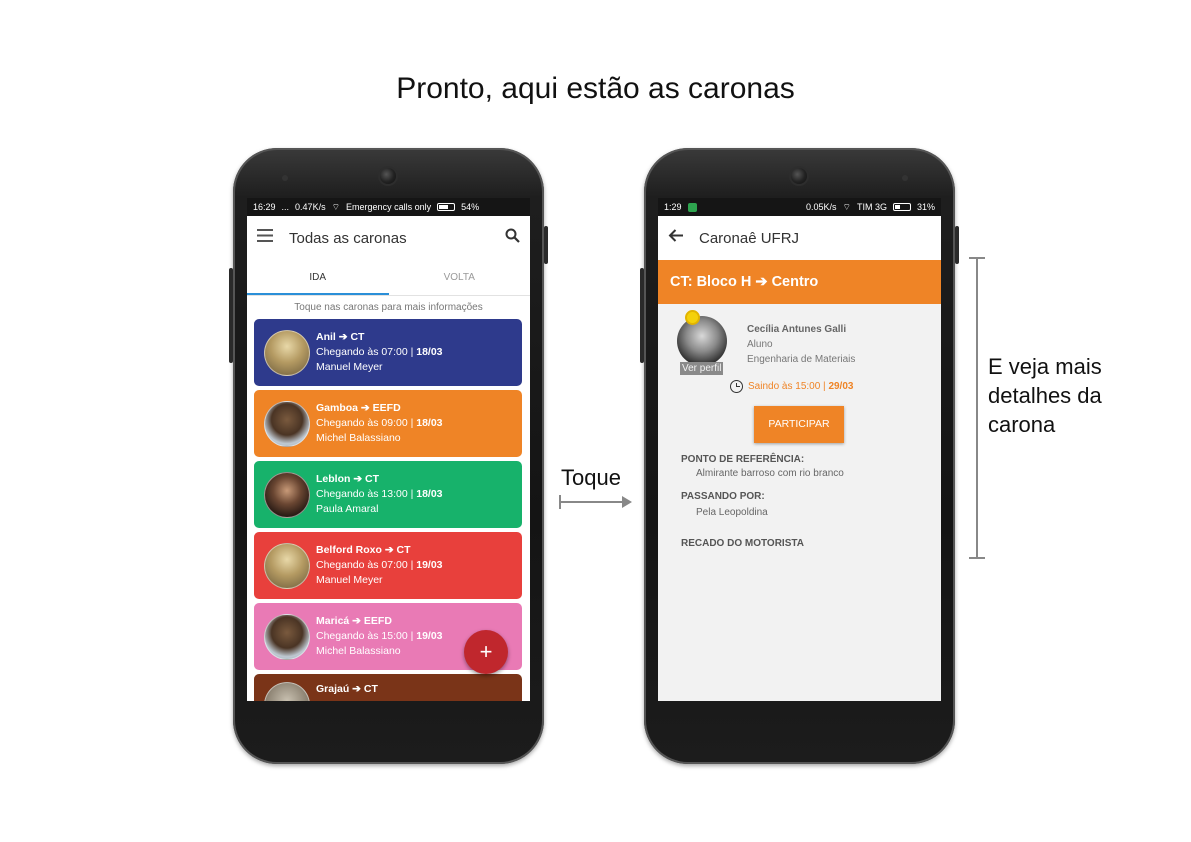 This screenshot has width=1191, height=842. Describe the element at coordinates (512, 238) in the screenshot. I see `search-icon` at that location.